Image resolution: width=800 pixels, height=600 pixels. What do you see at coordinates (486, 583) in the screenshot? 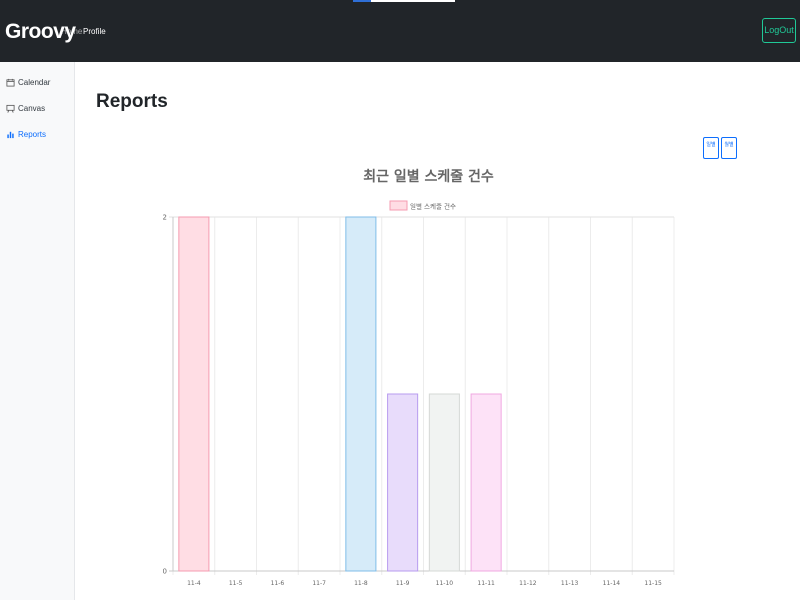
I see `x-tick-label: 11-11` at bounding box center [486, 583].